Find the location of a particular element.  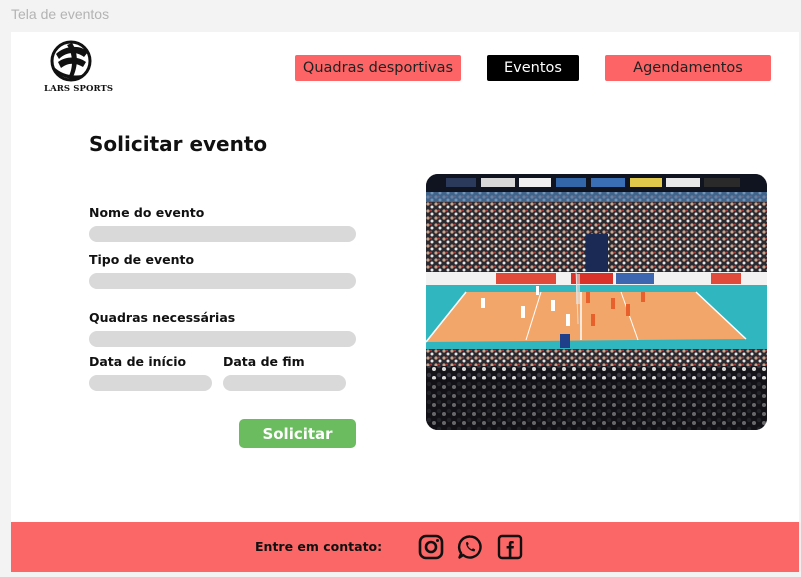

submit-button: Solicitar is located at coordinates (297, 433).